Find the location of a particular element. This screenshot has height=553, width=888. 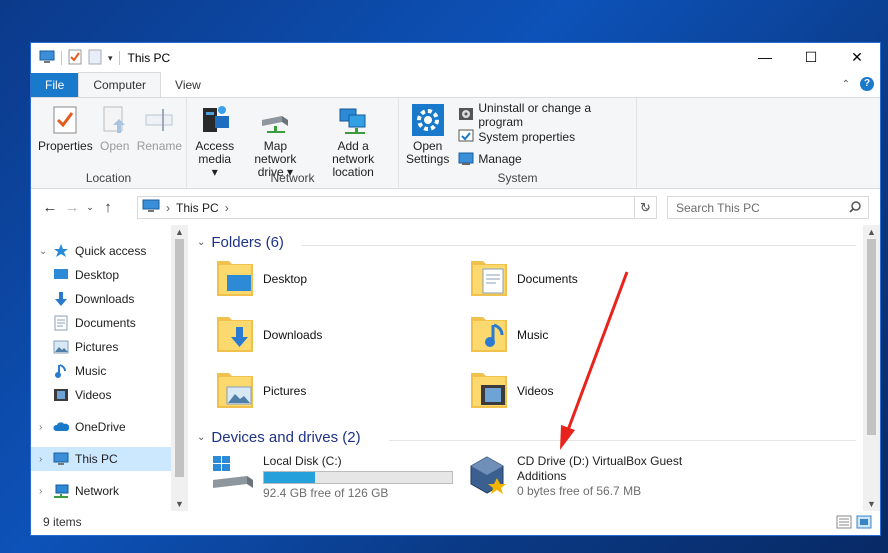

drive-free-space: 92.4 GB free of 126 GB is located at coordinates (326, 493).